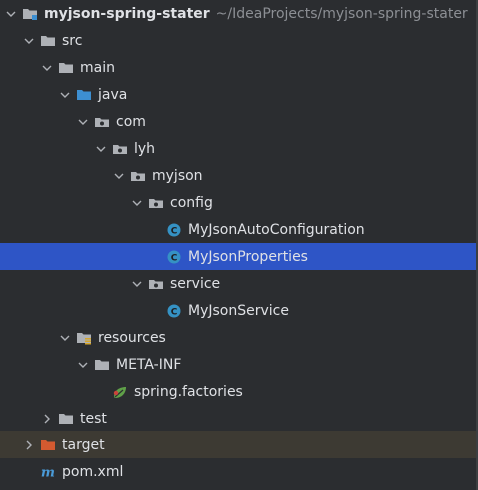  What do you see at coordinates (341, 13) in the screenshot?
I see `project-path: ~/IdeaProjects/myjson-spring-stater` at bounding box center [341, 13].